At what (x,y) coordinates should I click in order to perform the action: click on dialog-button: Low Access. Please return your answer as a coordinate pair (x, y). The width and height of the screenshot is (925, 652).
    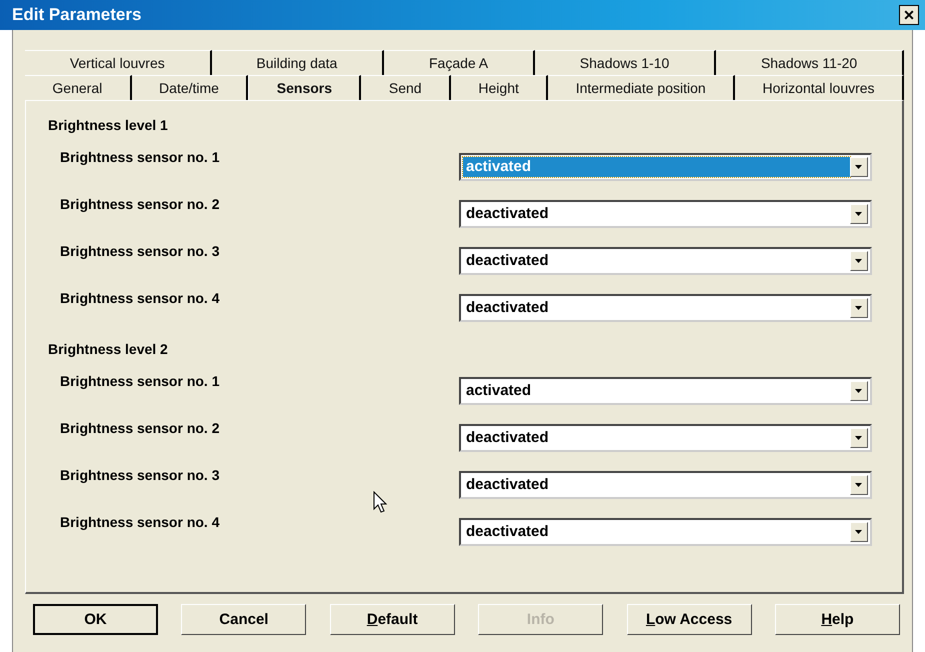
    Looking at the image, I should click on (689, 619).